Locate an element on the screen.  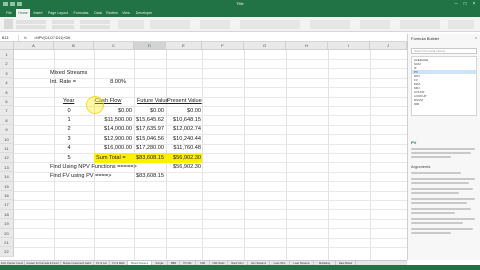
cell-cash-flow: $14,000.00 is located at coordinates (113, 129).